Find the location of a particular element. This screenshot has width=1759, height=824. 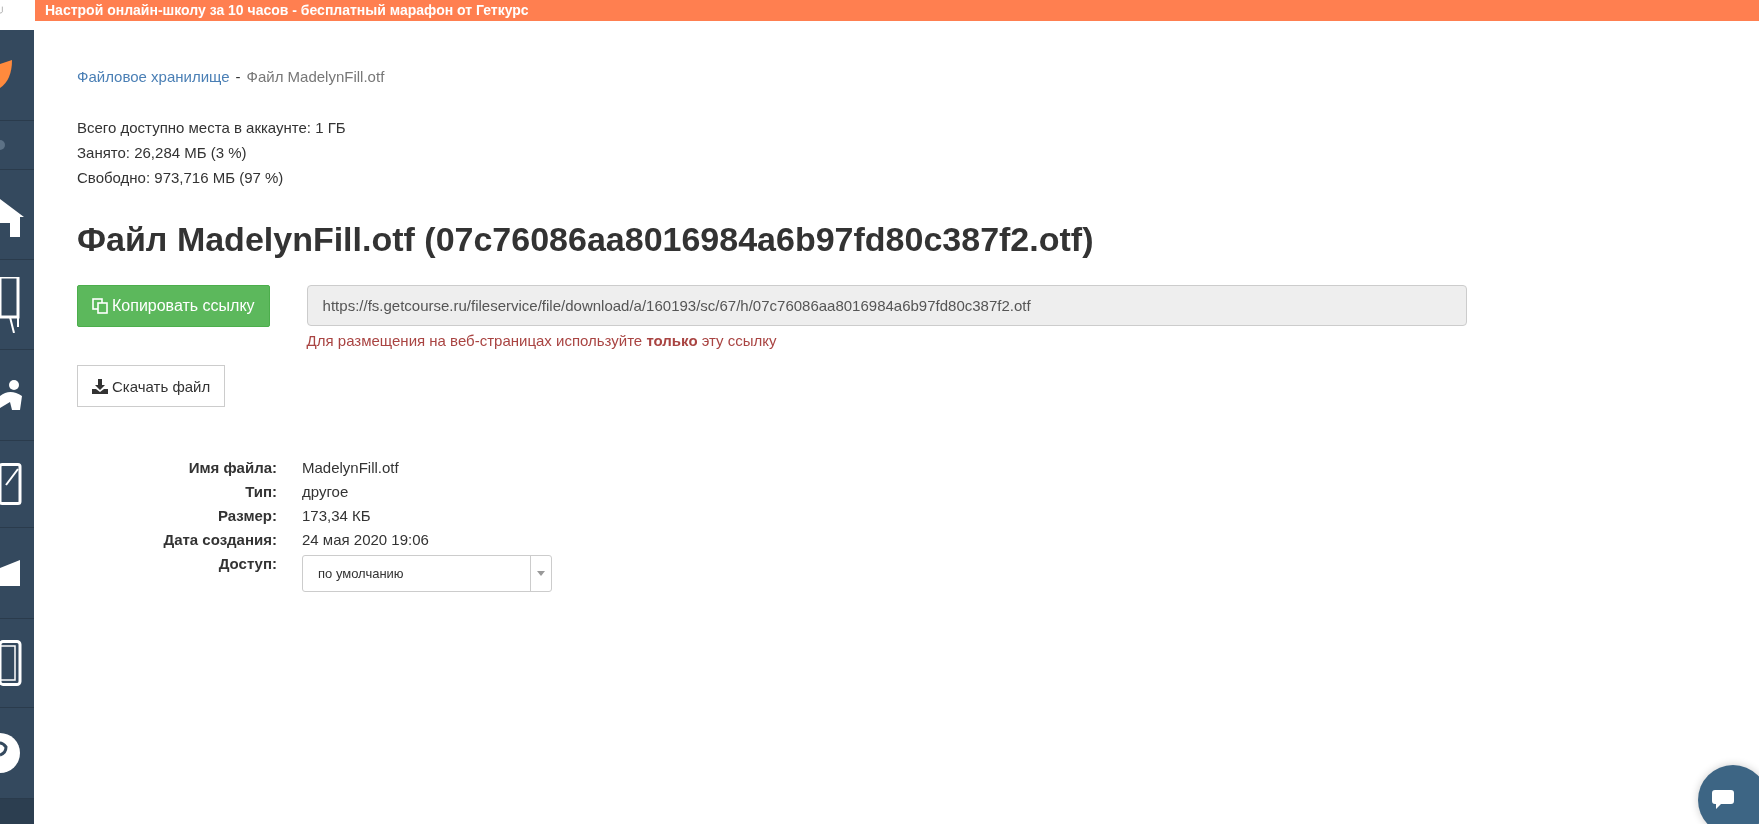

caret-icon is located at coordinates (541, 573).